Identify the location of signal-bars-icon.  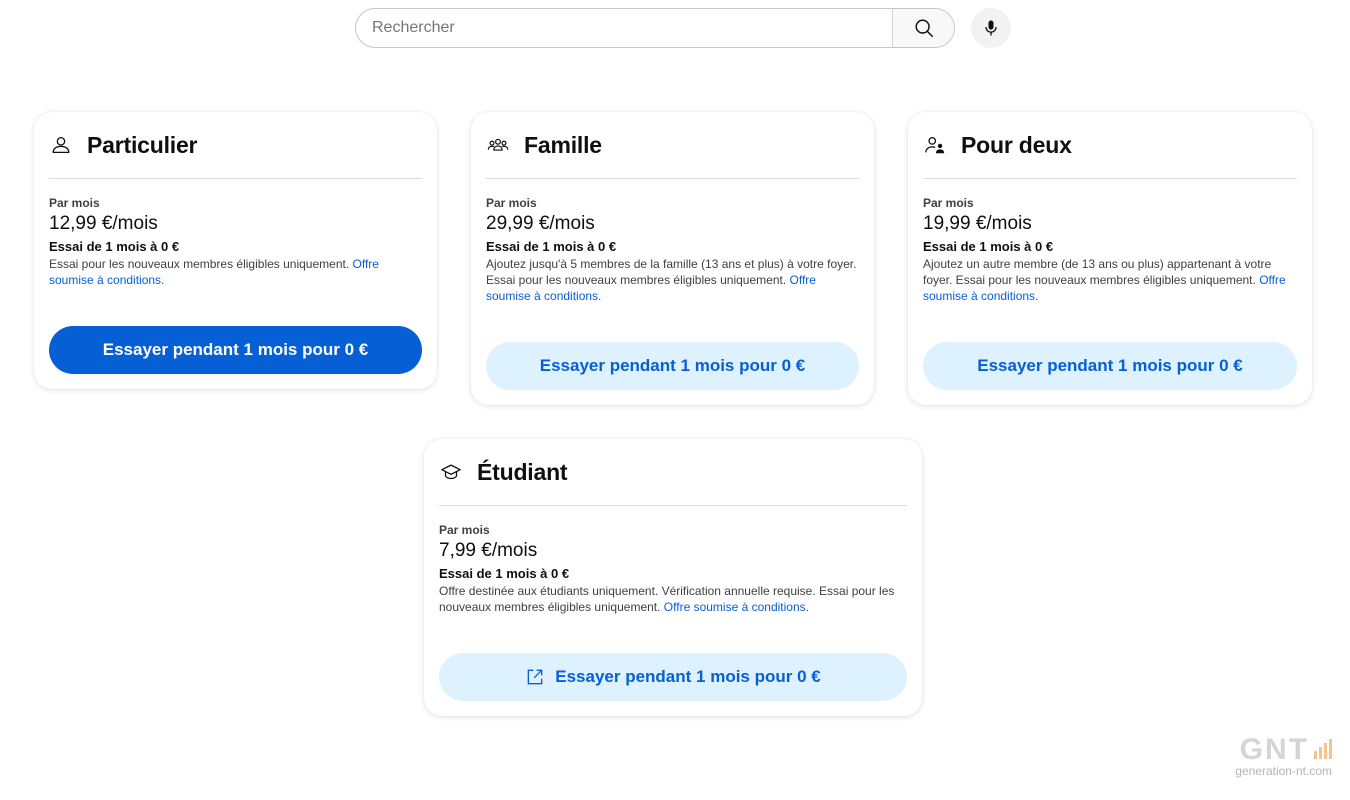
(1322, 750).